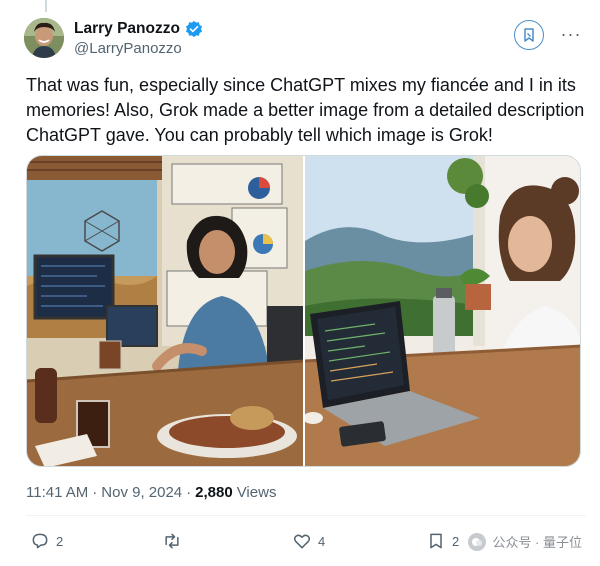 The image size is (600, 566). Describe the element at coordinates (194, 29) in the screenshot. I see `verified-badge-icon` at that location.